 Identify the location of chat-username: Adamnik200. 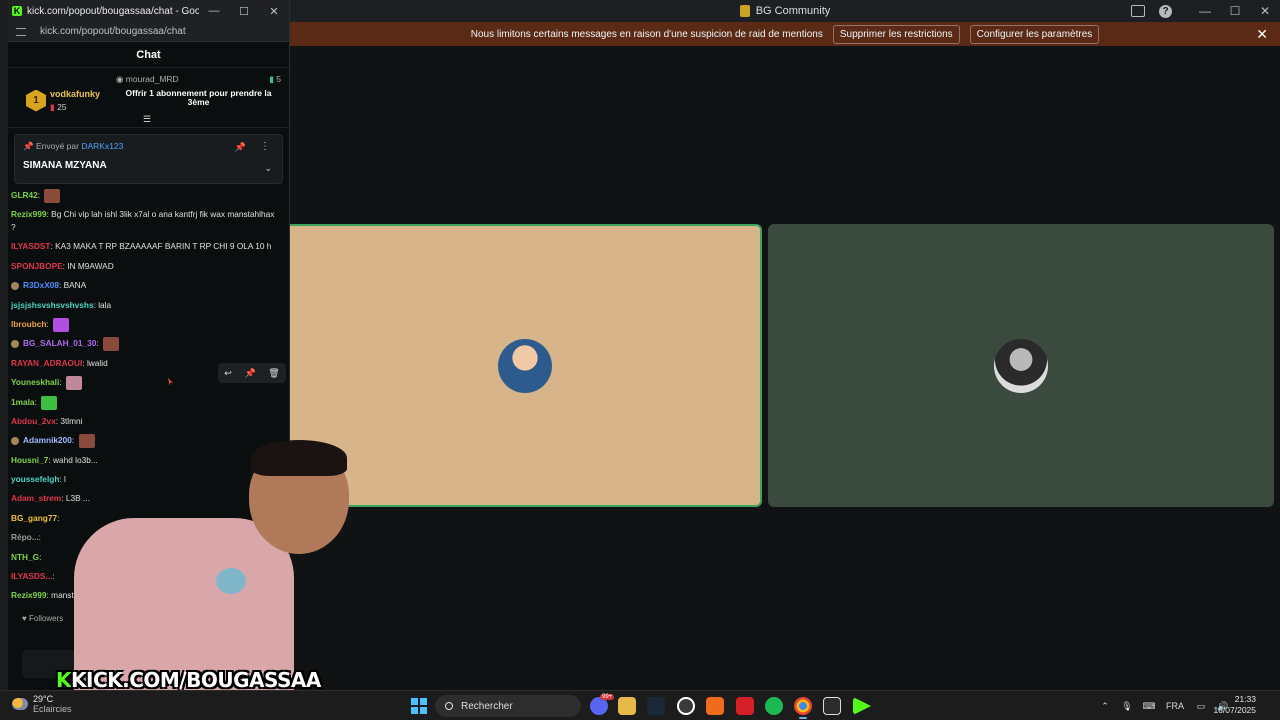
(47, 440).